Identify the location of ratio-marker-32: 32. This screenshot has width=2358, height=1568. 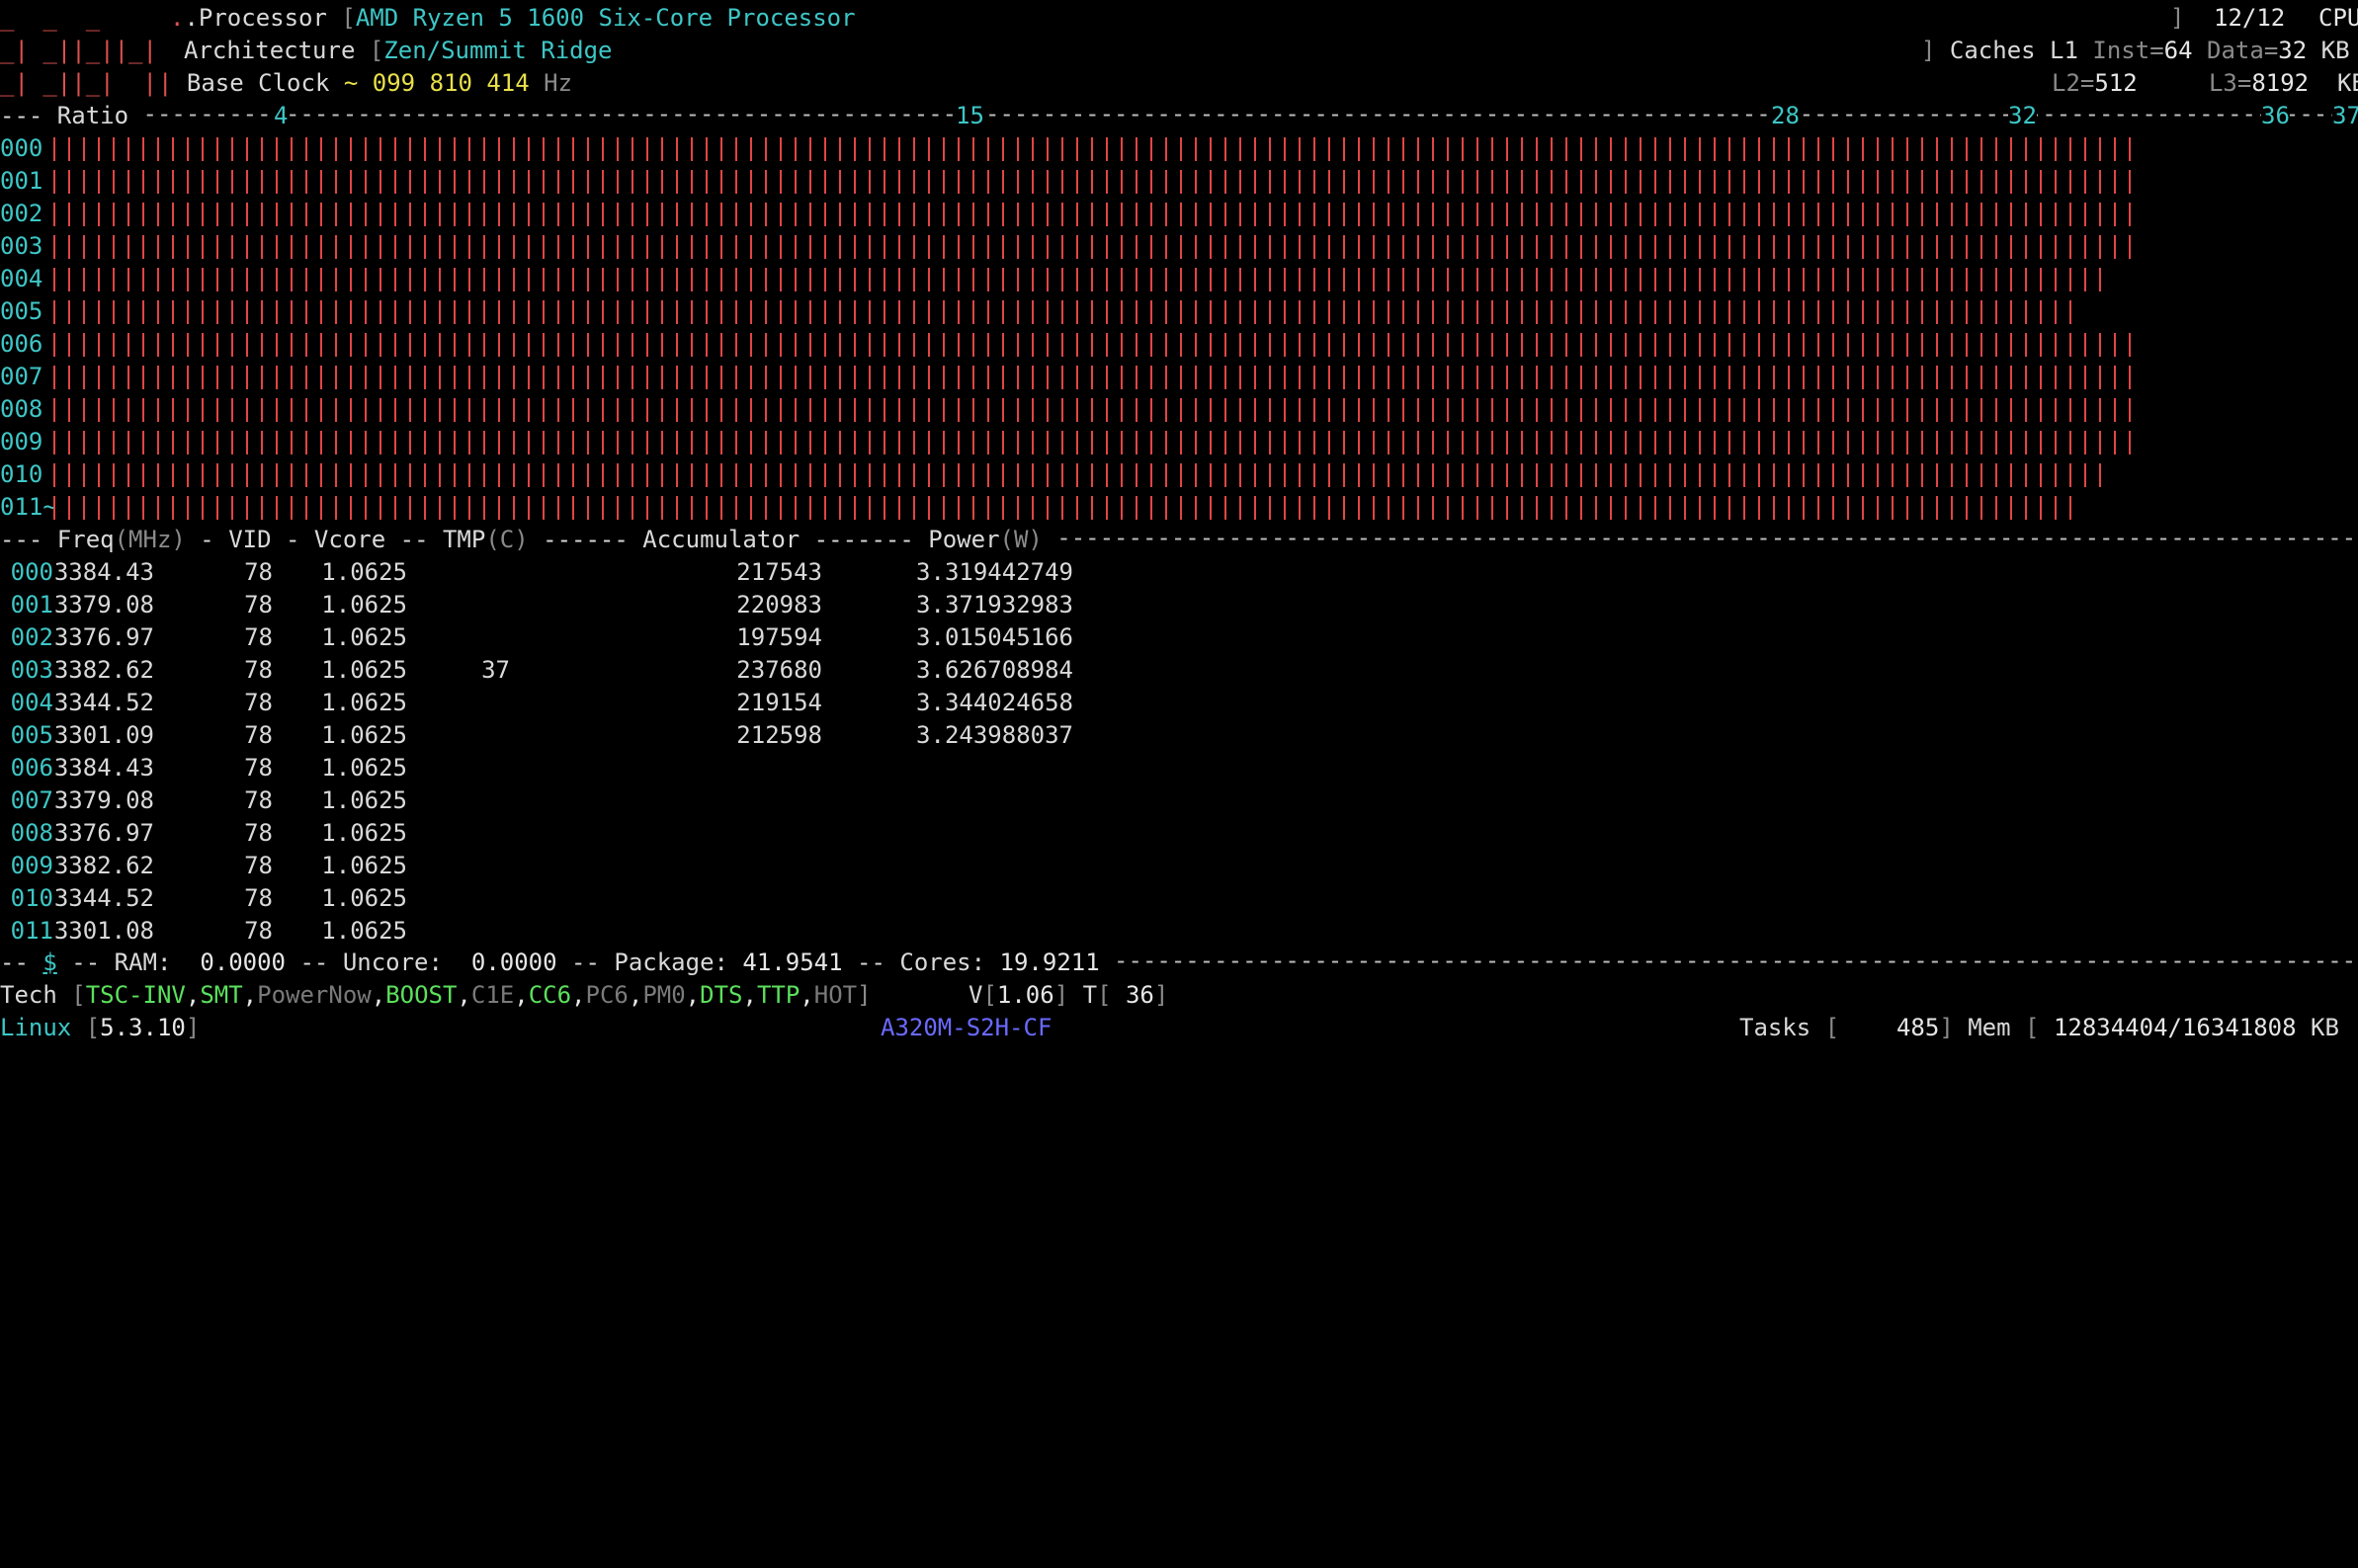
(2022, 116).